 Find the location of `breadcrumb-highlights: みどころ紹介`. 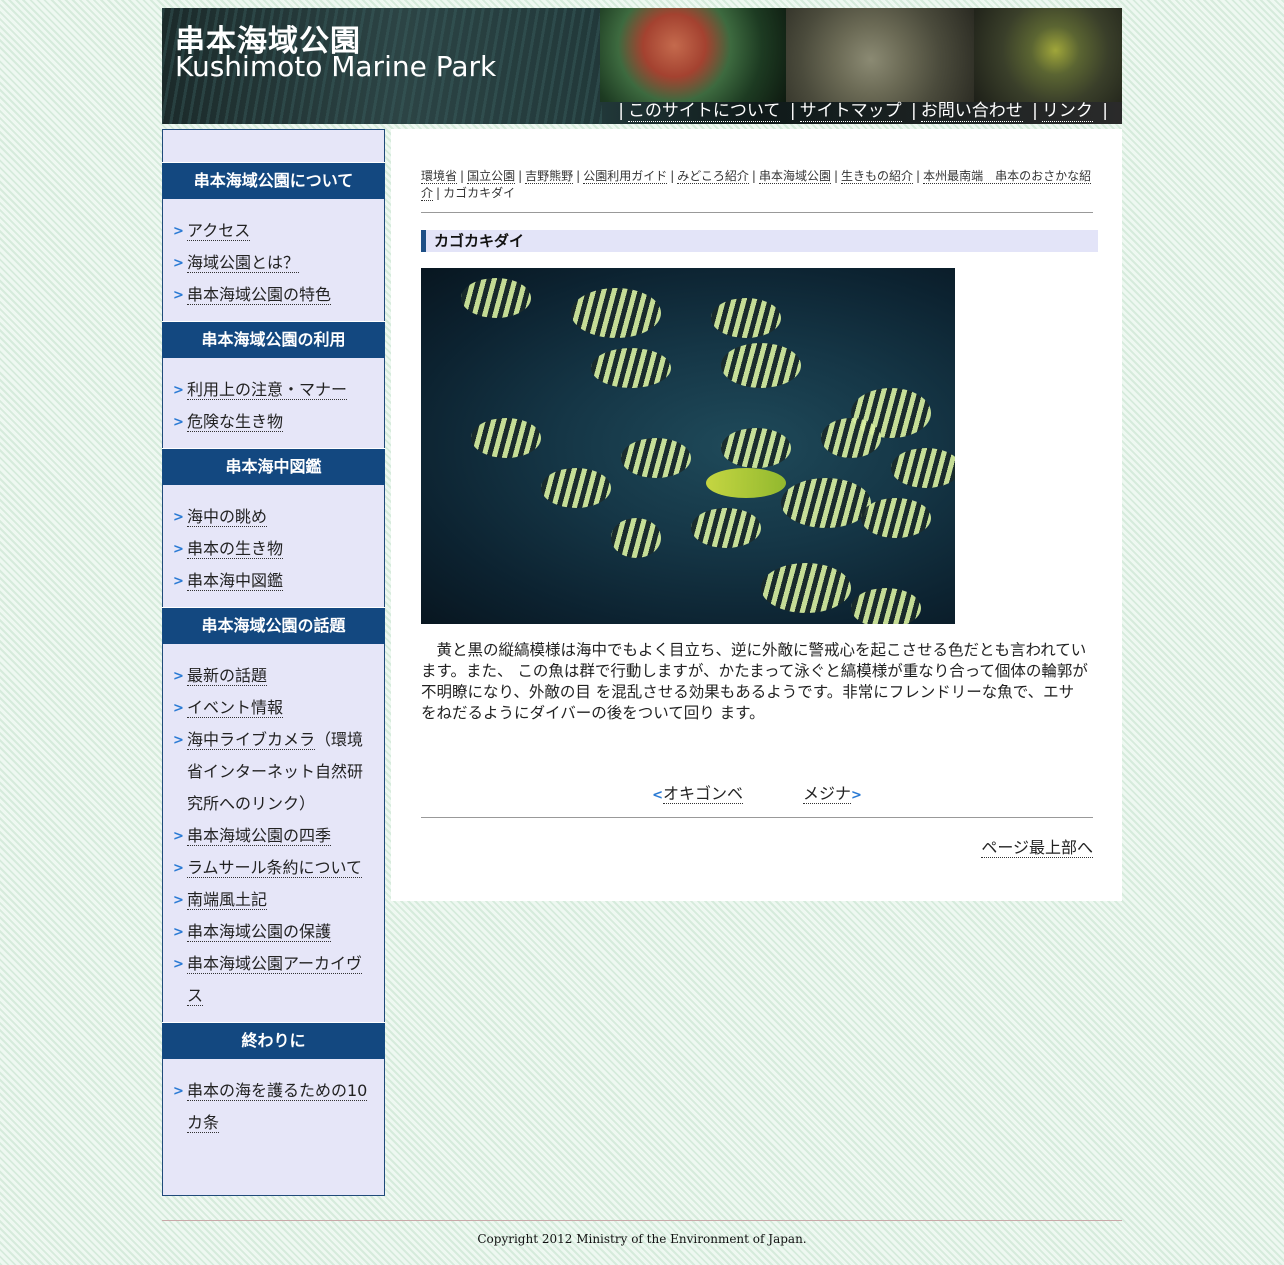

breadcrumb-highlights: みどころ紹介 is located at coordinates (713, 176).